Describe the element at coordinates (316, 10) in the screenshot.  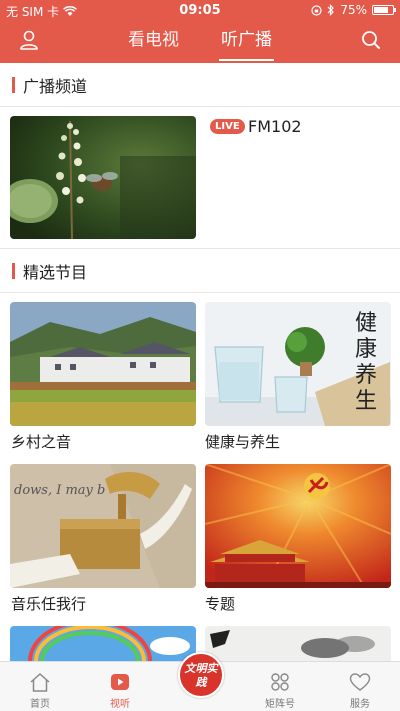
I see `rotation-lock-icon` at that location.